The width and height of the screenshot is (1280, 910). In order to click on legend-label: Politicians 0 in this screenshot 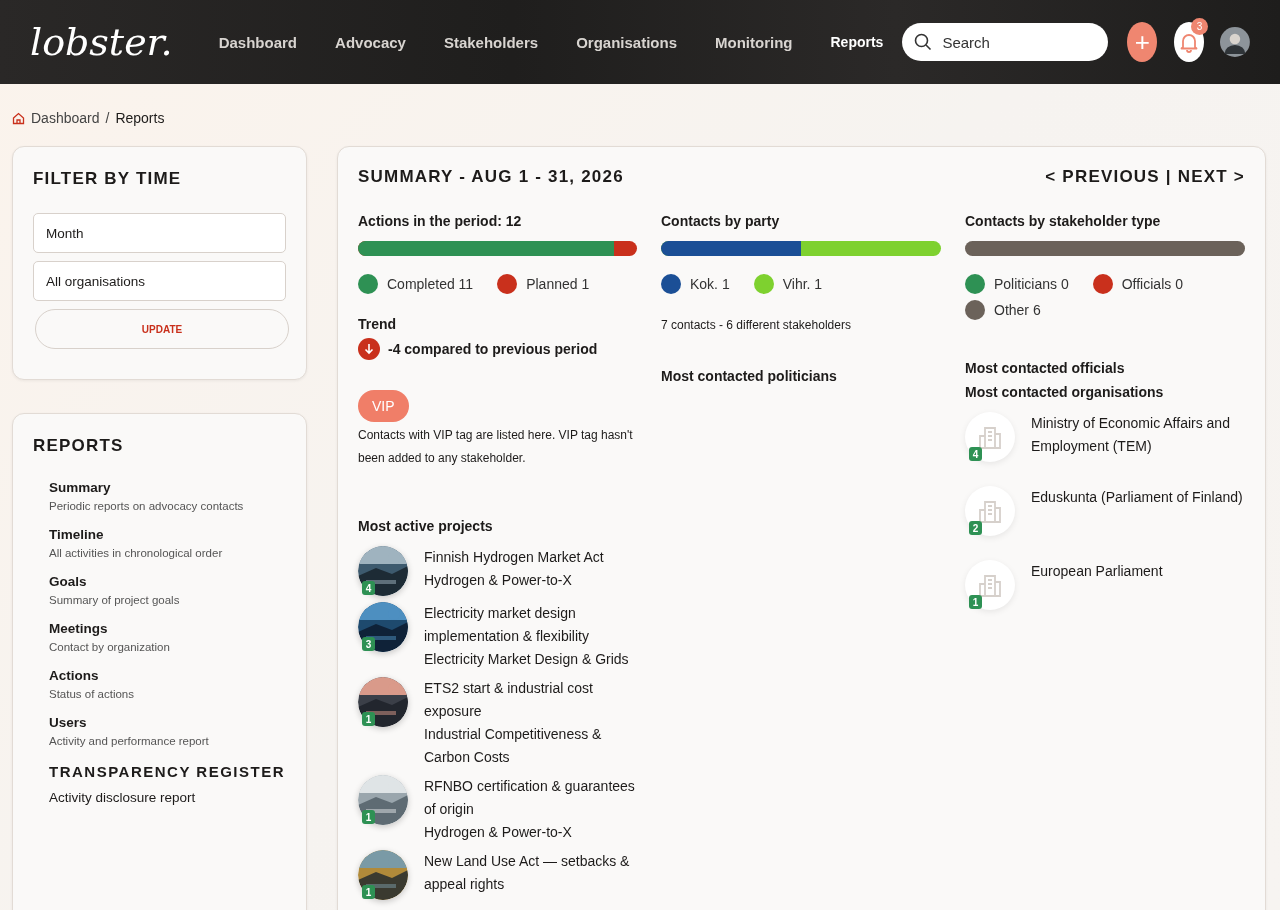, I will do `click(1031, 284)`.